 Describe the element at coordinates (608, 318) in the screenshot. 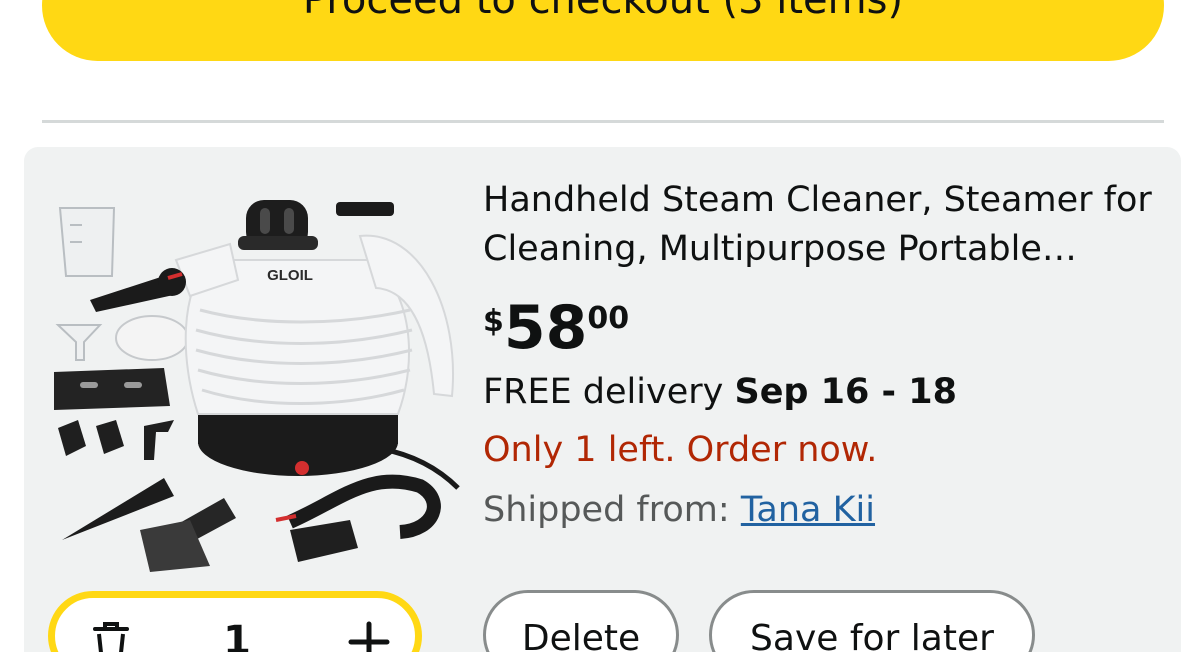

I see `price-fraction: 00` at that location.